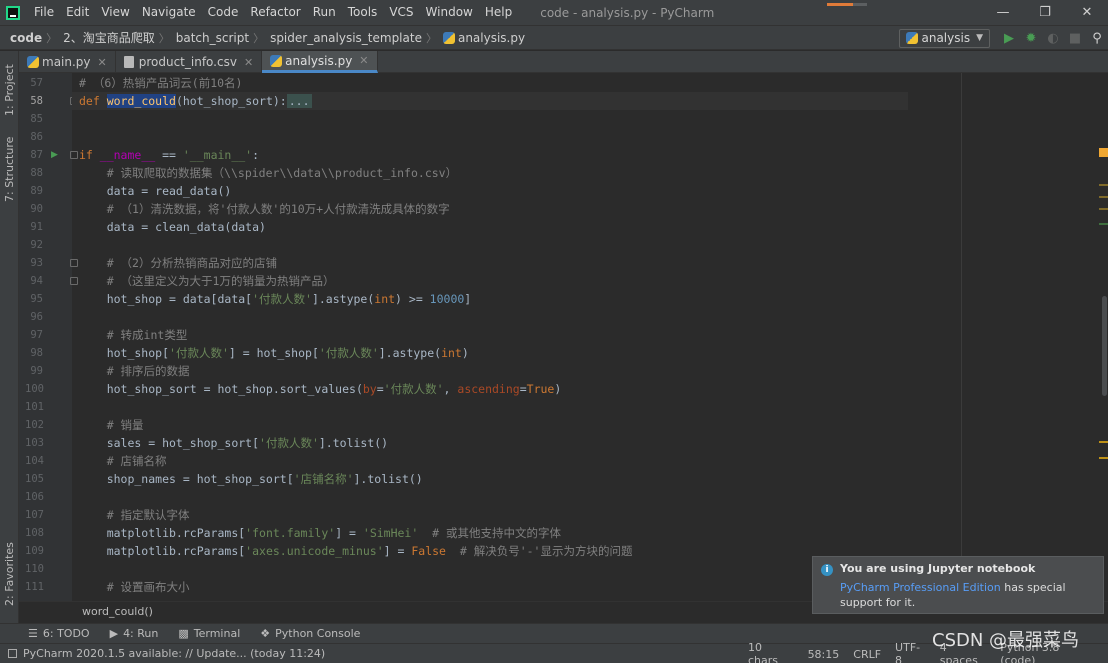 The width and height of the screenshot is (1108, 663). Describe the element at coordinates (48, 281) in the screenshot. I see `gutter-line: 94` at that location.